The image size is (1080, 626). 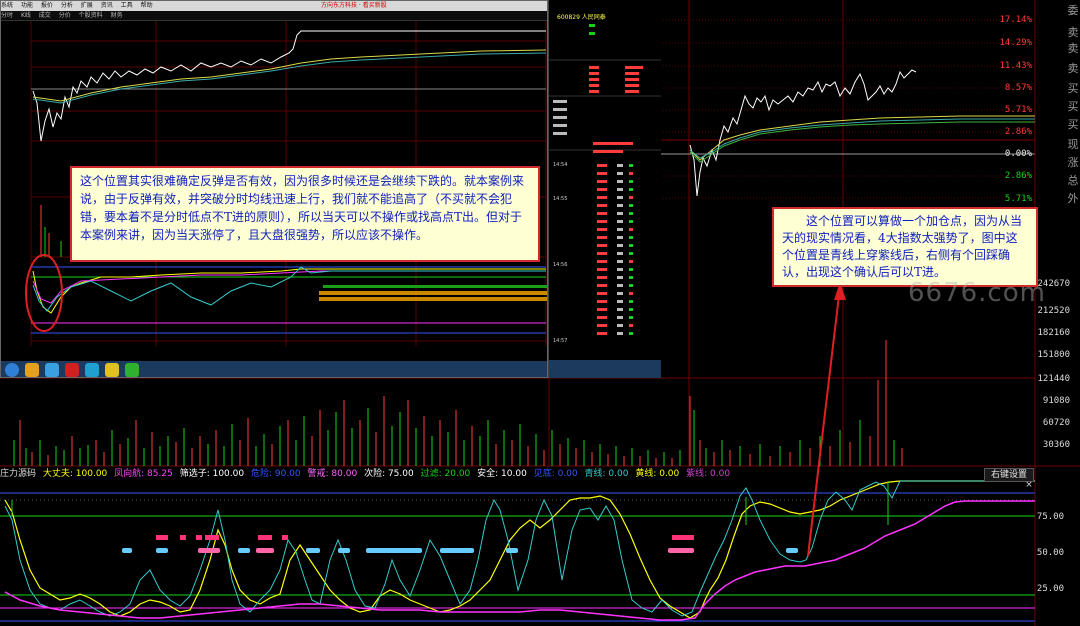 I want to click on indicator-value: 过滤: 20.00, so click(x=445, y=474).